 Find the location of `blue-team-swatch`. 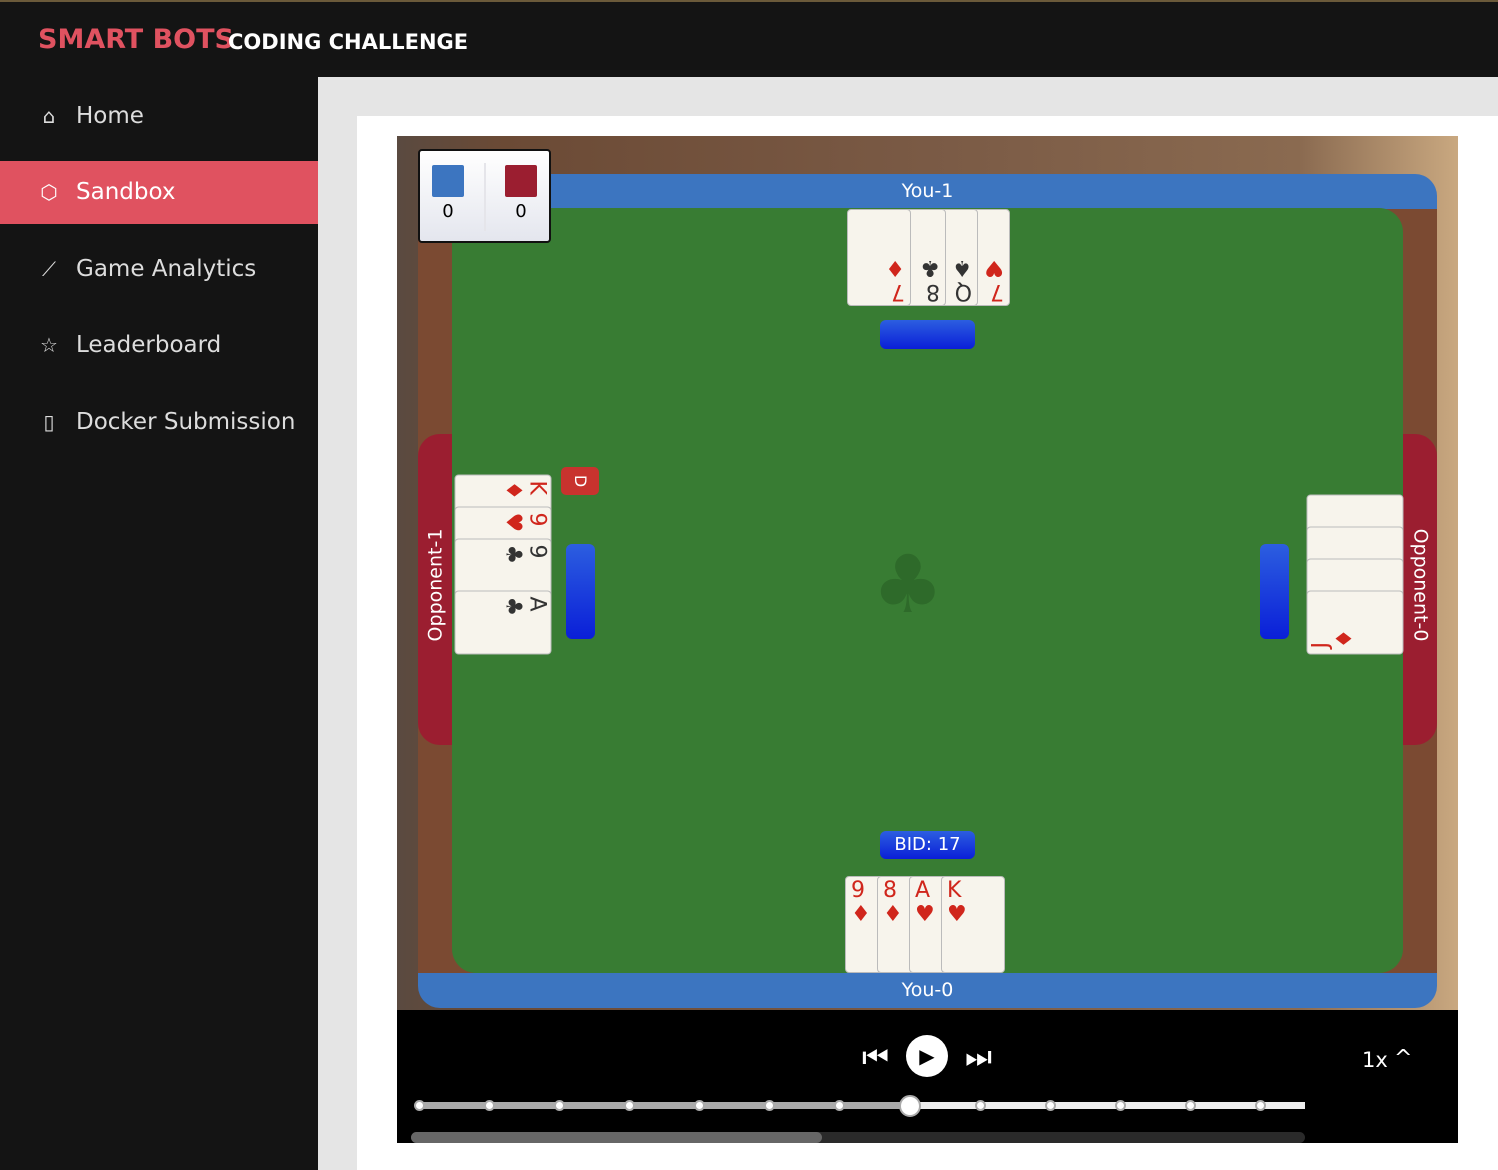

blue-team-swatch is located at coordinates (448, 181).